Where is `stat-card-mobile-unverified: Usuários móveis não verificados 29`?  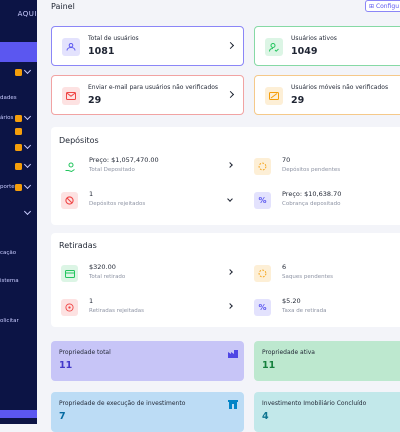 stat-card-mobile-unverified: Usuários móveis não verificados 29 is located at coordinates (327, 95).